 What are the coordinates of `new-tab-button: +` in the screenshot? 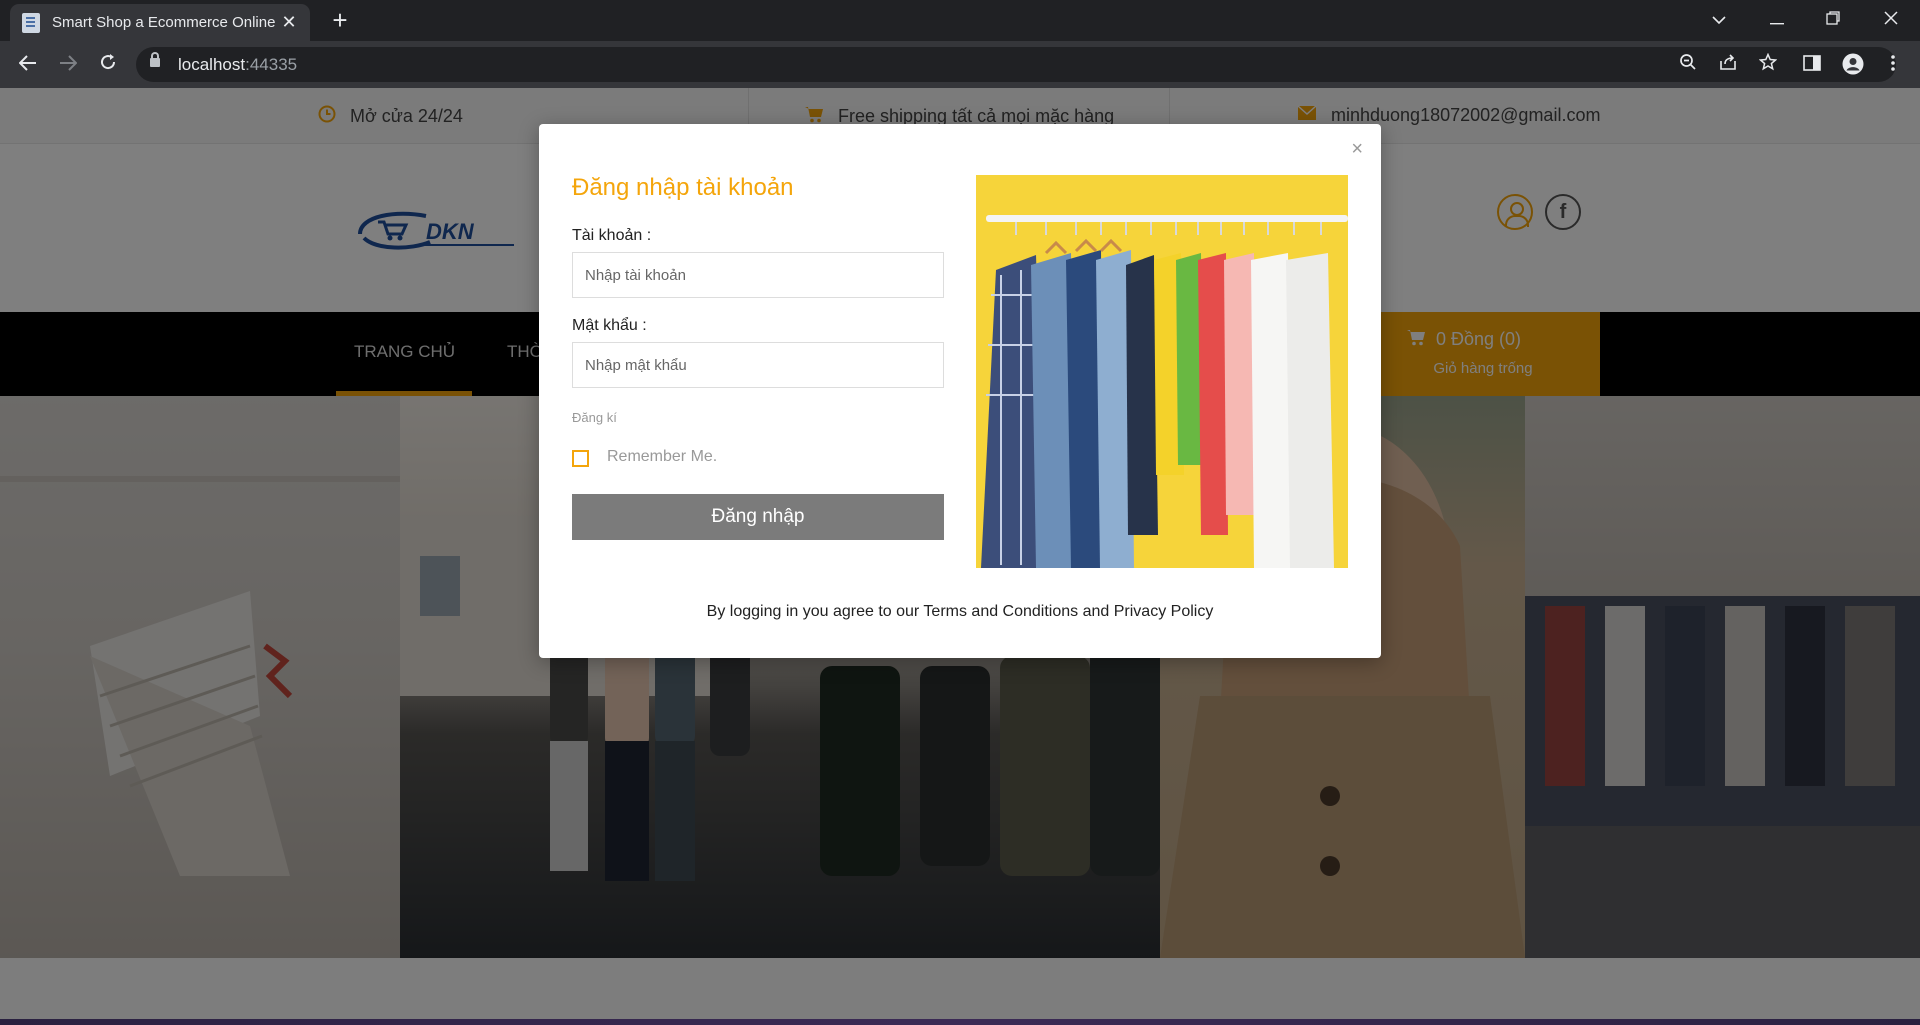 It's located at (340, 21).